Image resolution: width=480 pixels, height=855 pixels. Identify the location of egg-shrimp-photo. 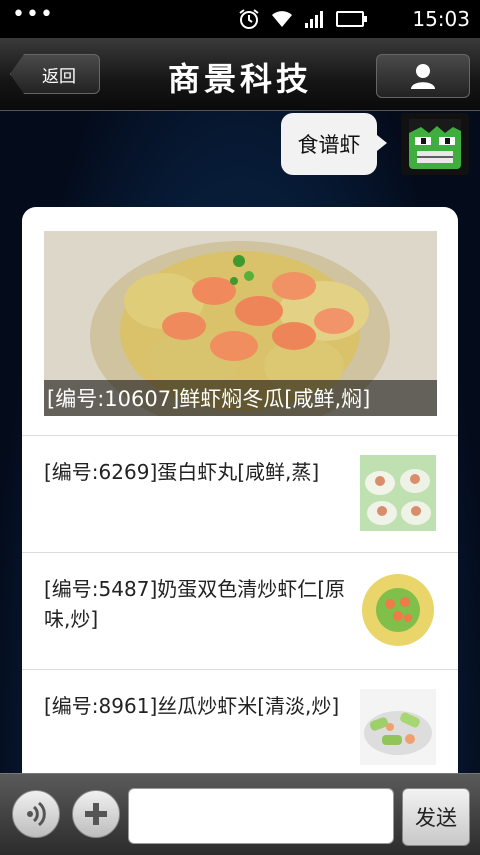
(398, 610).